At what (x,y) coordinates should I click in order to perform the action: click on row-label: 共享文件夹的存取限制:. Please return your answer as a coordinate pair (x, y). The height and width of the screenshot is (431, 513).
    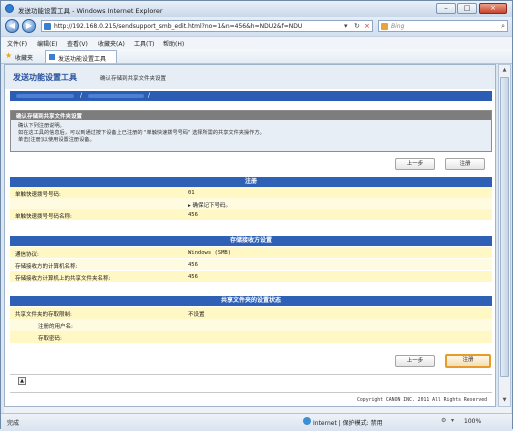
    Looking at the image, I should click on (43, 315).